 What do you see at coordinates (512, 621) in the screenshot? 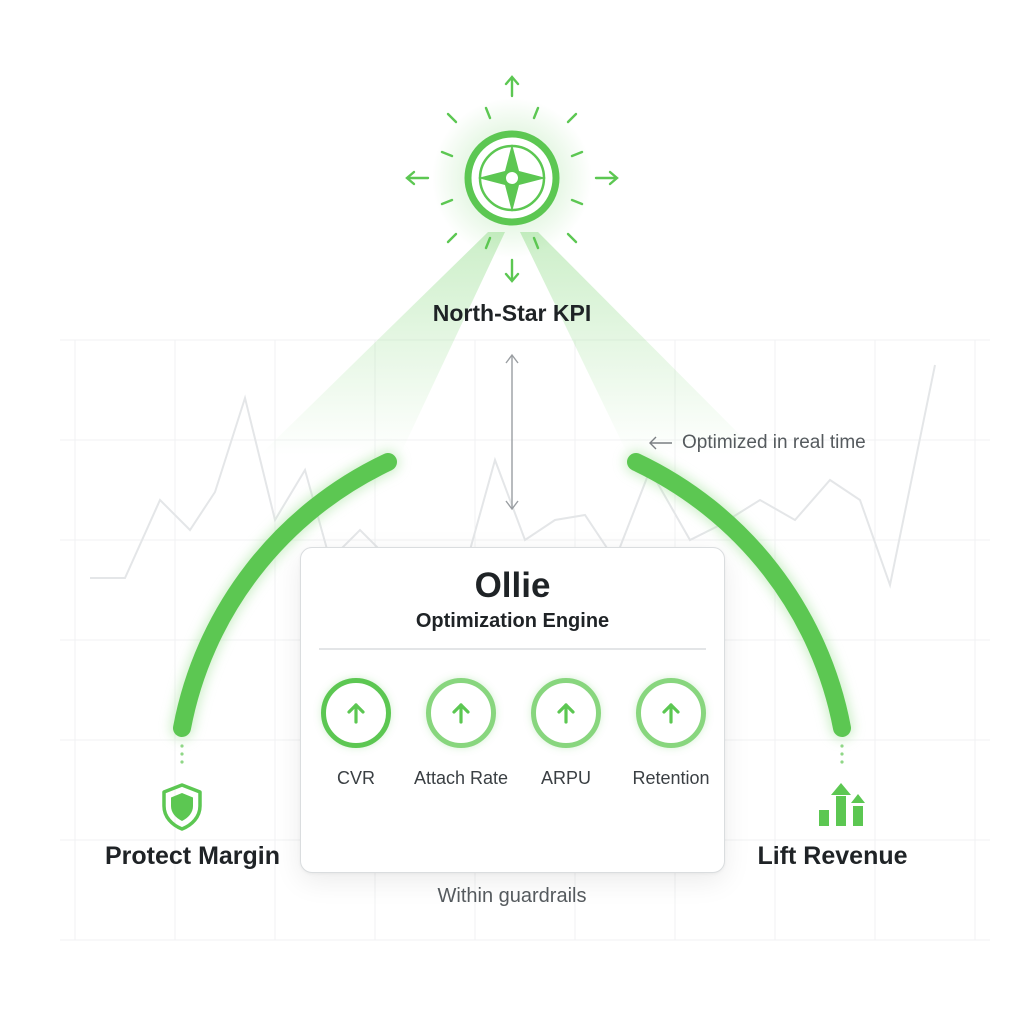
I see `engine-subtitle: Optimization Engine` at bounding box center [512, 621].